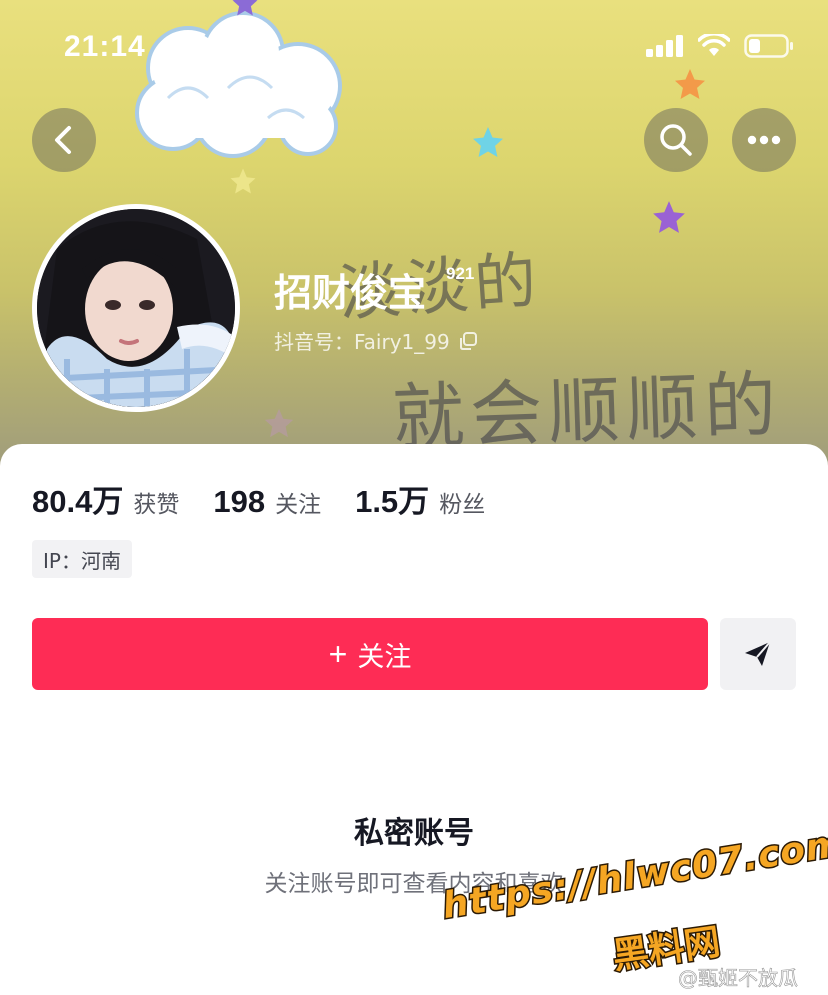 The width and height of the screenshot is (828, 995). Describe the element at coordinates (350, 293) in the screenshot. I see `profile-nickname: 招财俊宝` at that location.